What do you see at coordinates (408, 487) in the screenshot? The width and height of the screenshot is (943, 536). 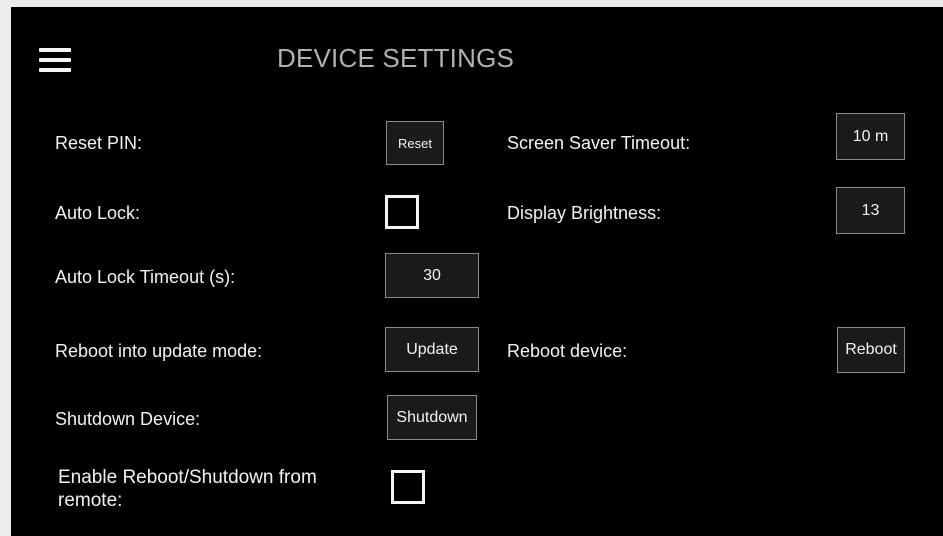 I see `enable-remote-checkbox` at bounding box center [408, 487].